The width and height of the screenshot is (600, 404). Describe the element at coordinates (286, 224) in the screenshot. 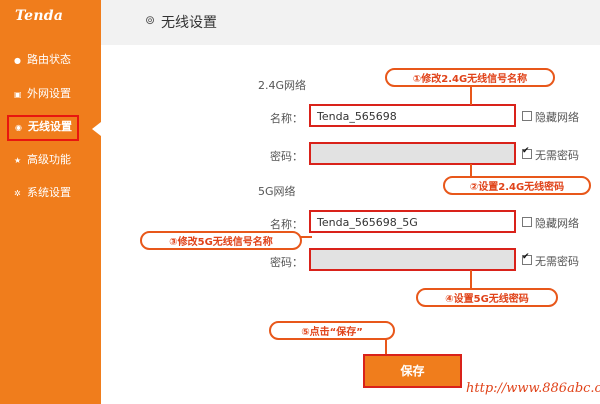

I see `ssid-label-5g: 名称：` at that location.